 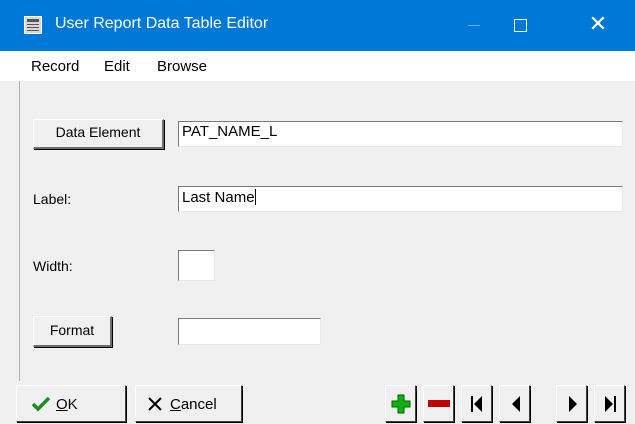 I want to click on first-record-icon, so click(x=476, y=404).